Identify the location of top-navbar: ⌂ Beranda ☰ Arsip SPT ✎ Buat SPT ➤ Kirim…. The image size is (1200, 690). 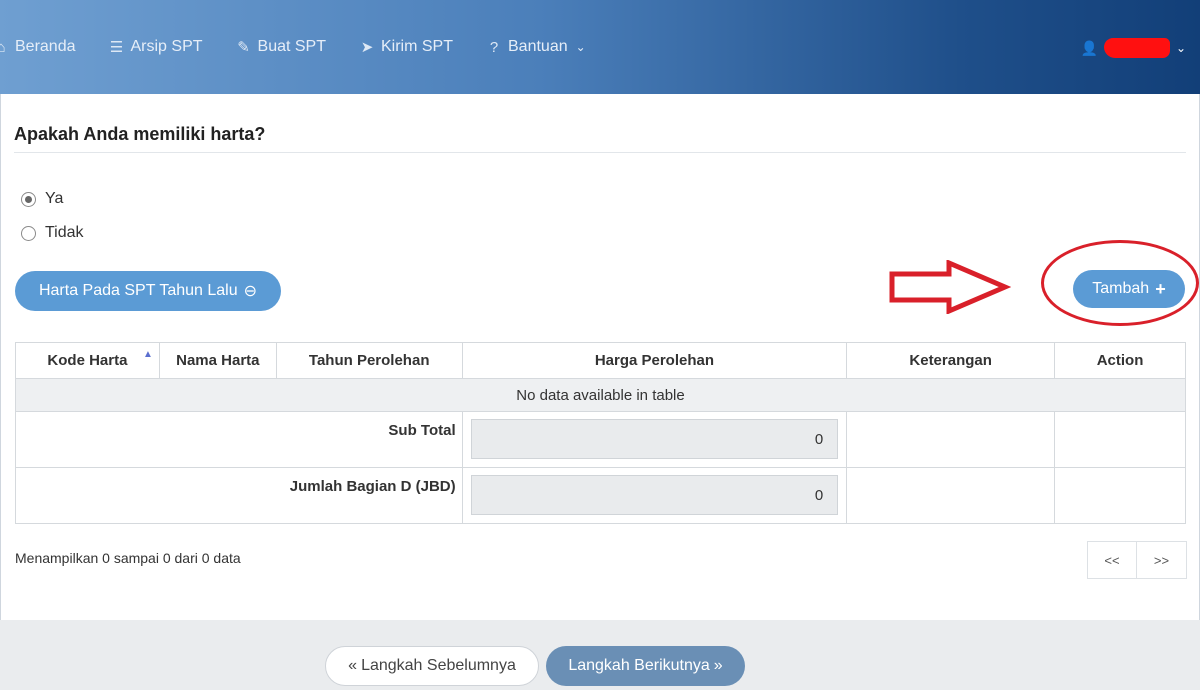
(600, 47).